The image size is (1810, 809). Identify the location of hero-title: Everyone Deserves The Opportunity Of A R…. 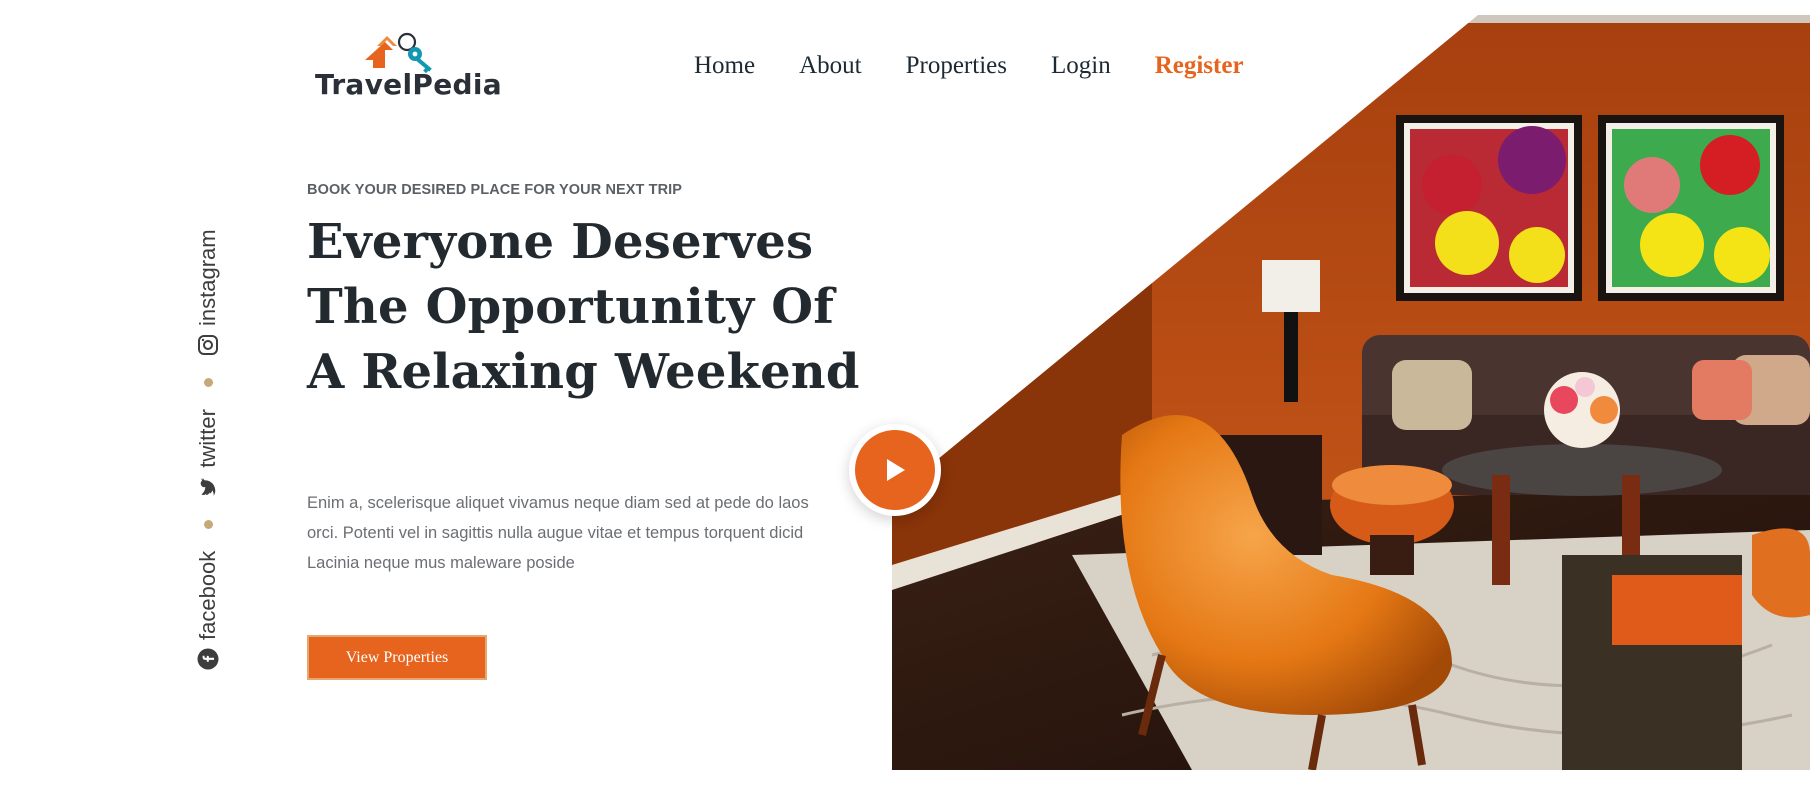
(583, 307).